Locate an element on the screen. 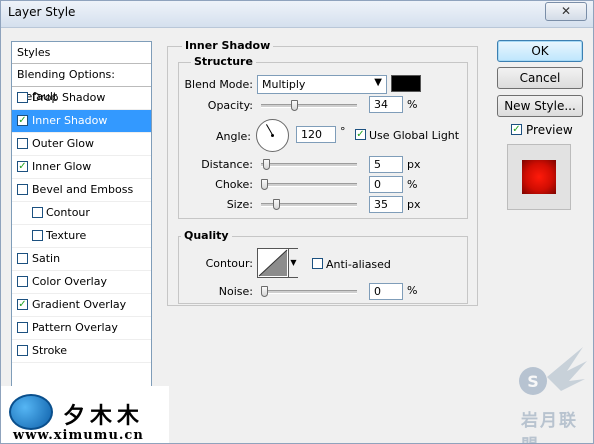  contour-preview-icon is located at coordinates (273, 263).